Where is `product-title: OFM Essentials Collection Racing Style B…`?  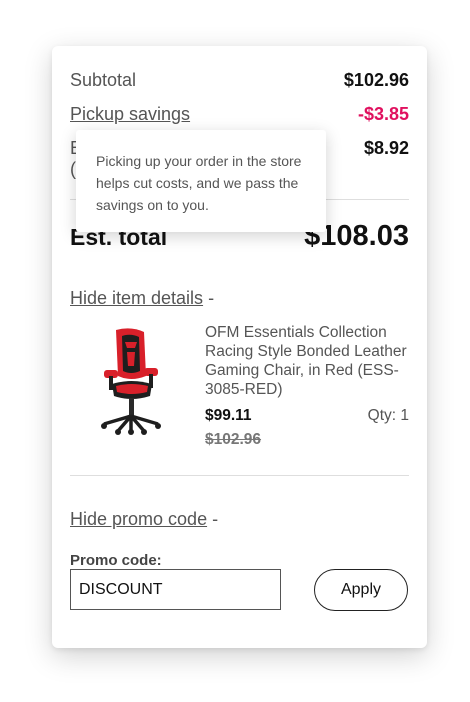 product-title: OFM Essentials Collection Racing Style B… is located at coordinates (310, 361).